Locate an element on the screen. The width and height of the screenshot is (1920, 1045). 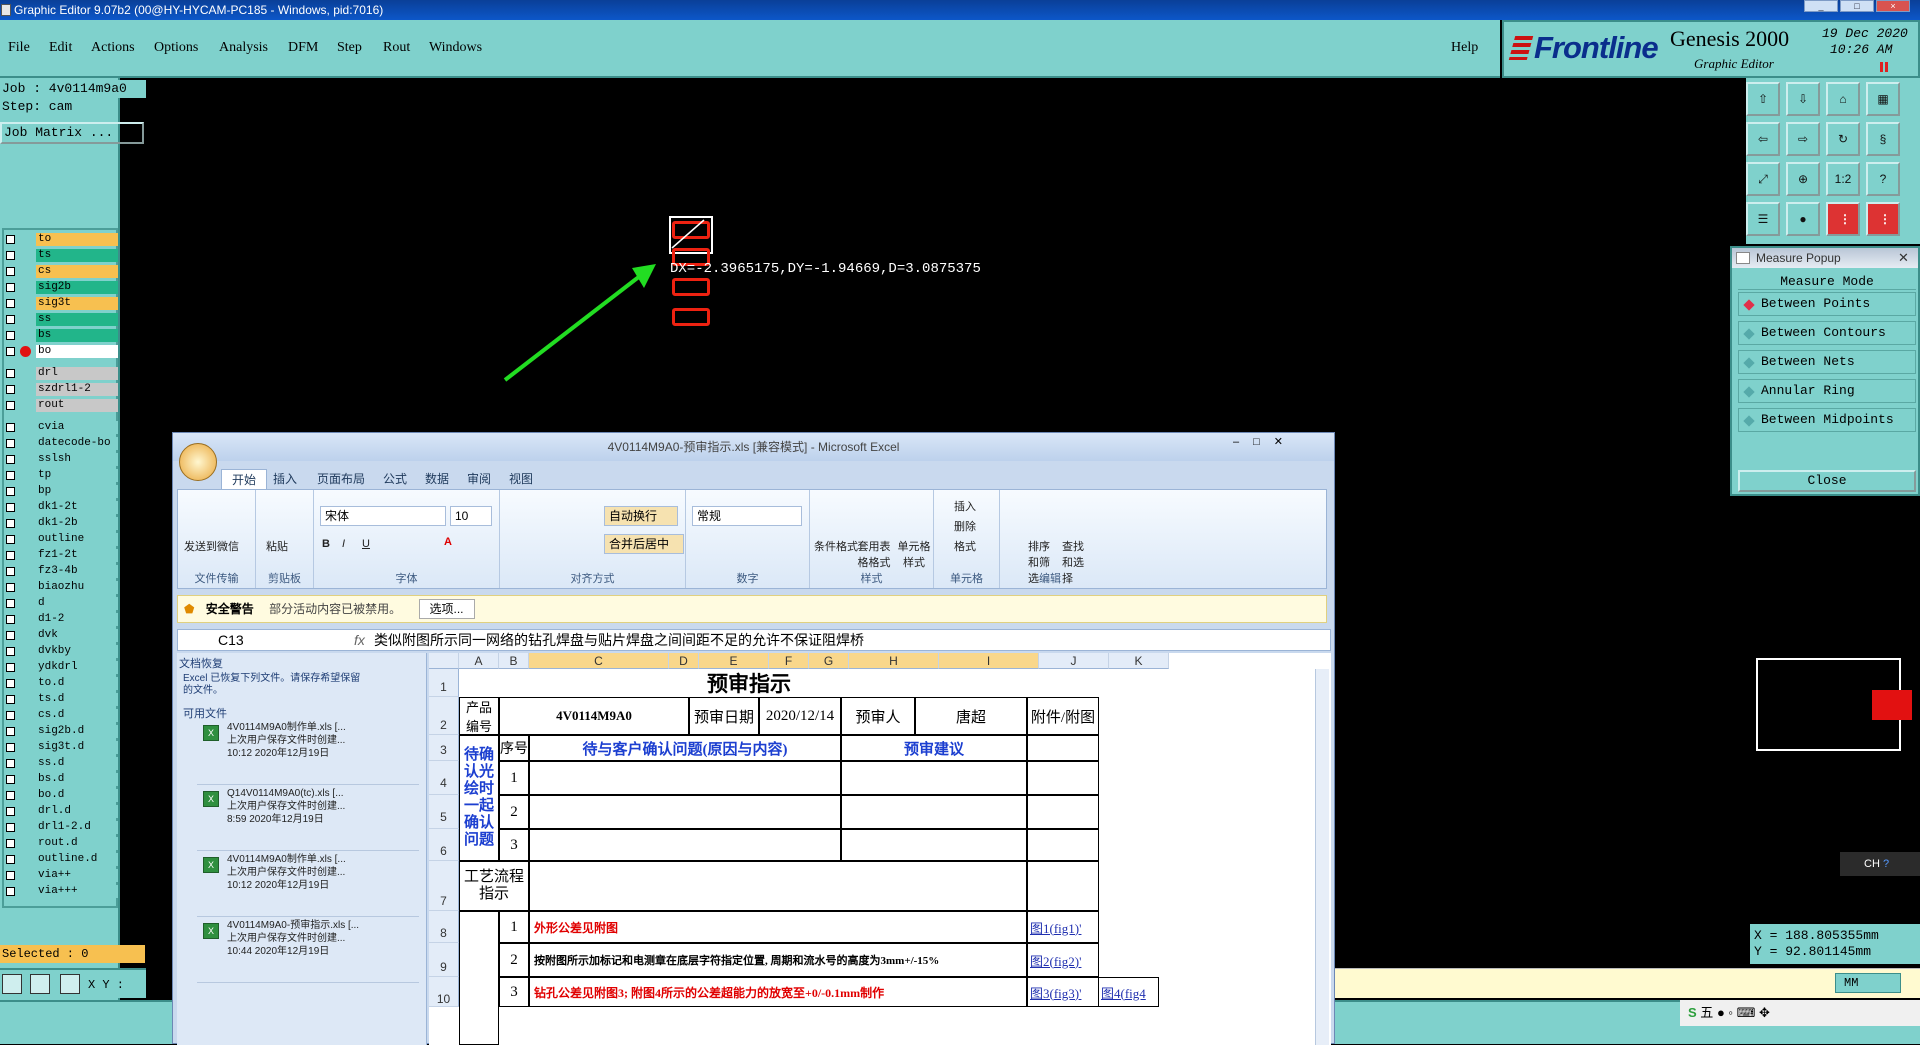
row-header: 7 is located at coordinates (444, 886).